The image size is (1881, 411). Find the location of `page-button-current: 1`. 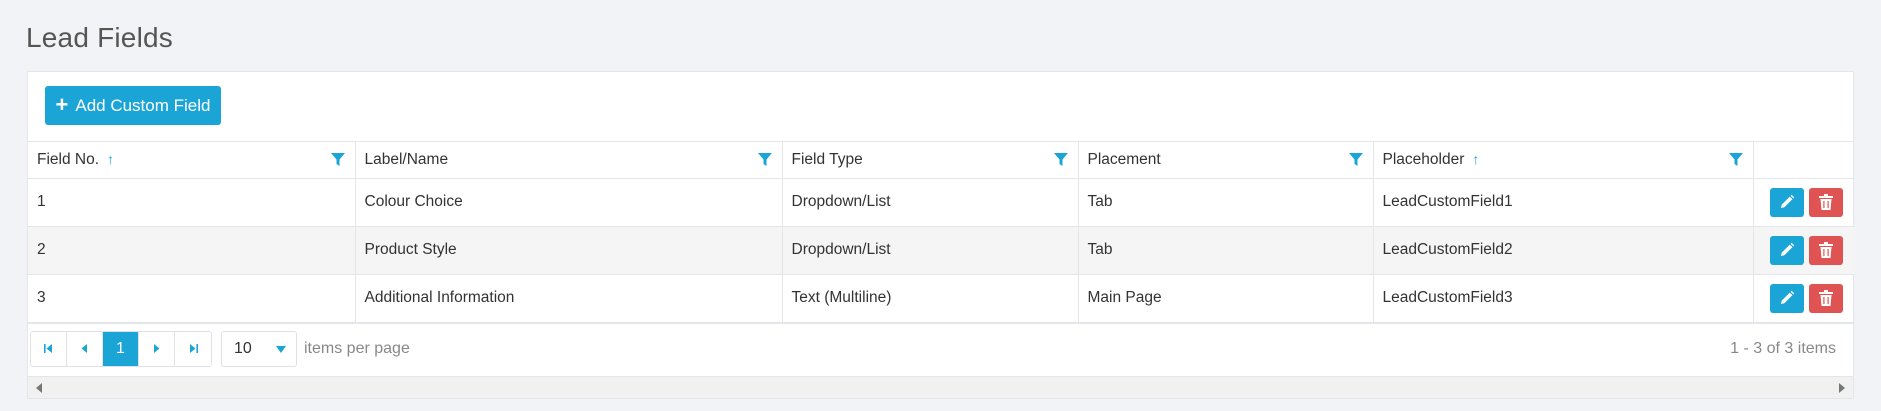

page-button-current: 1 is located at coordinates (121, 348).